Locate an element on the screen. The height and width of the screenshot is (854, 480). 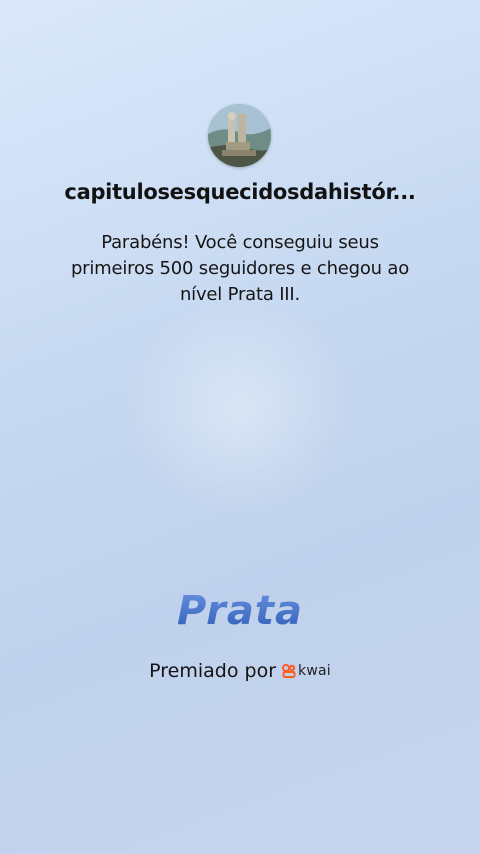
awarded-by-label: Premiado por is located at coordinates (213, 671).